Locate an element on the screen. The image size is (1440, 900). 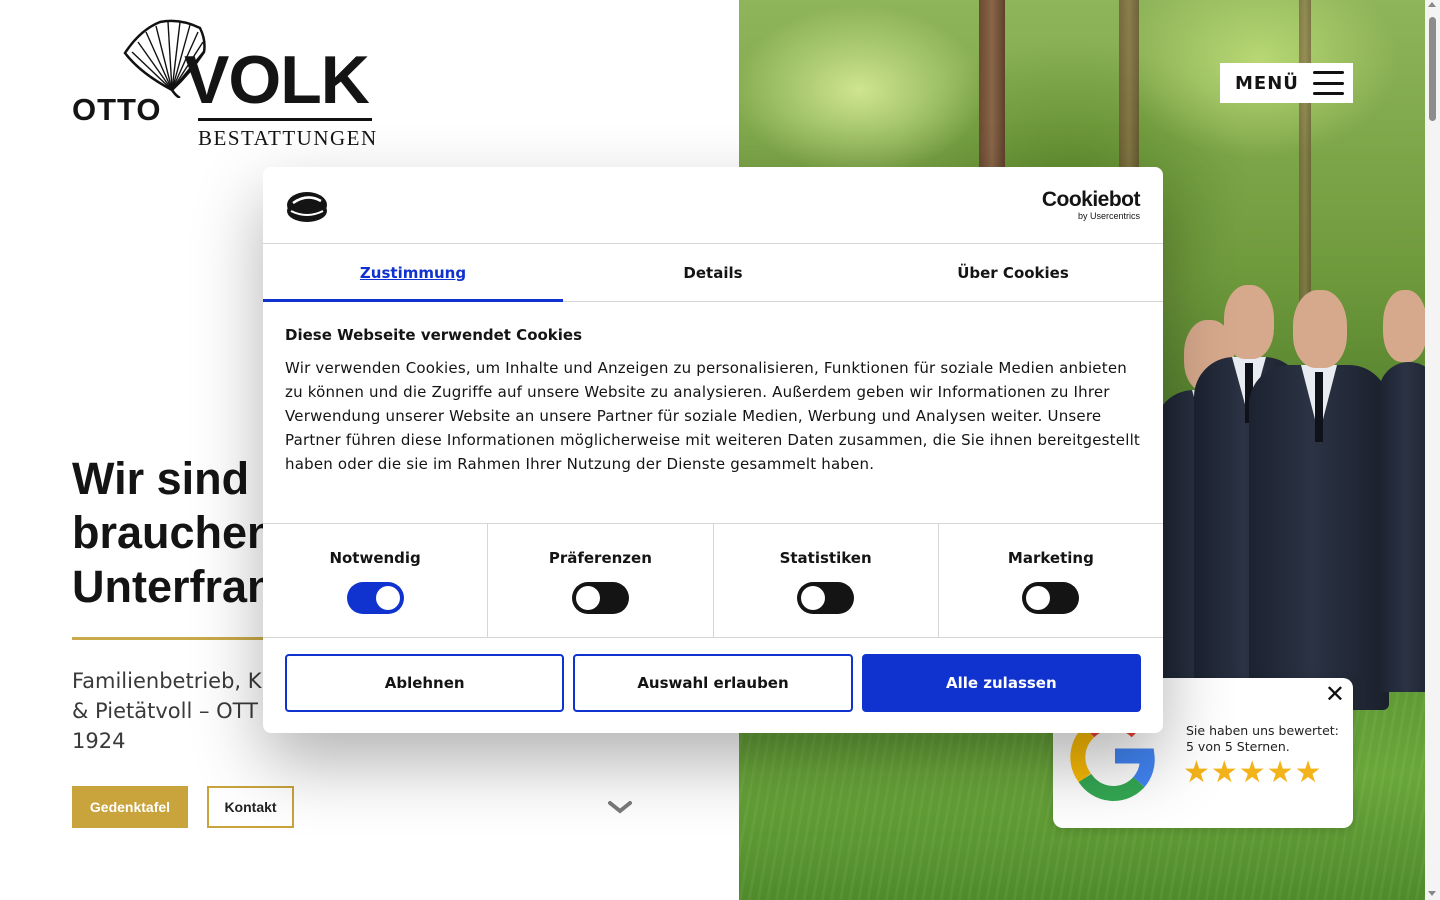
cookie-dialog-header: Cookiebot by Usercentrics is located at coordinates (713, 205).